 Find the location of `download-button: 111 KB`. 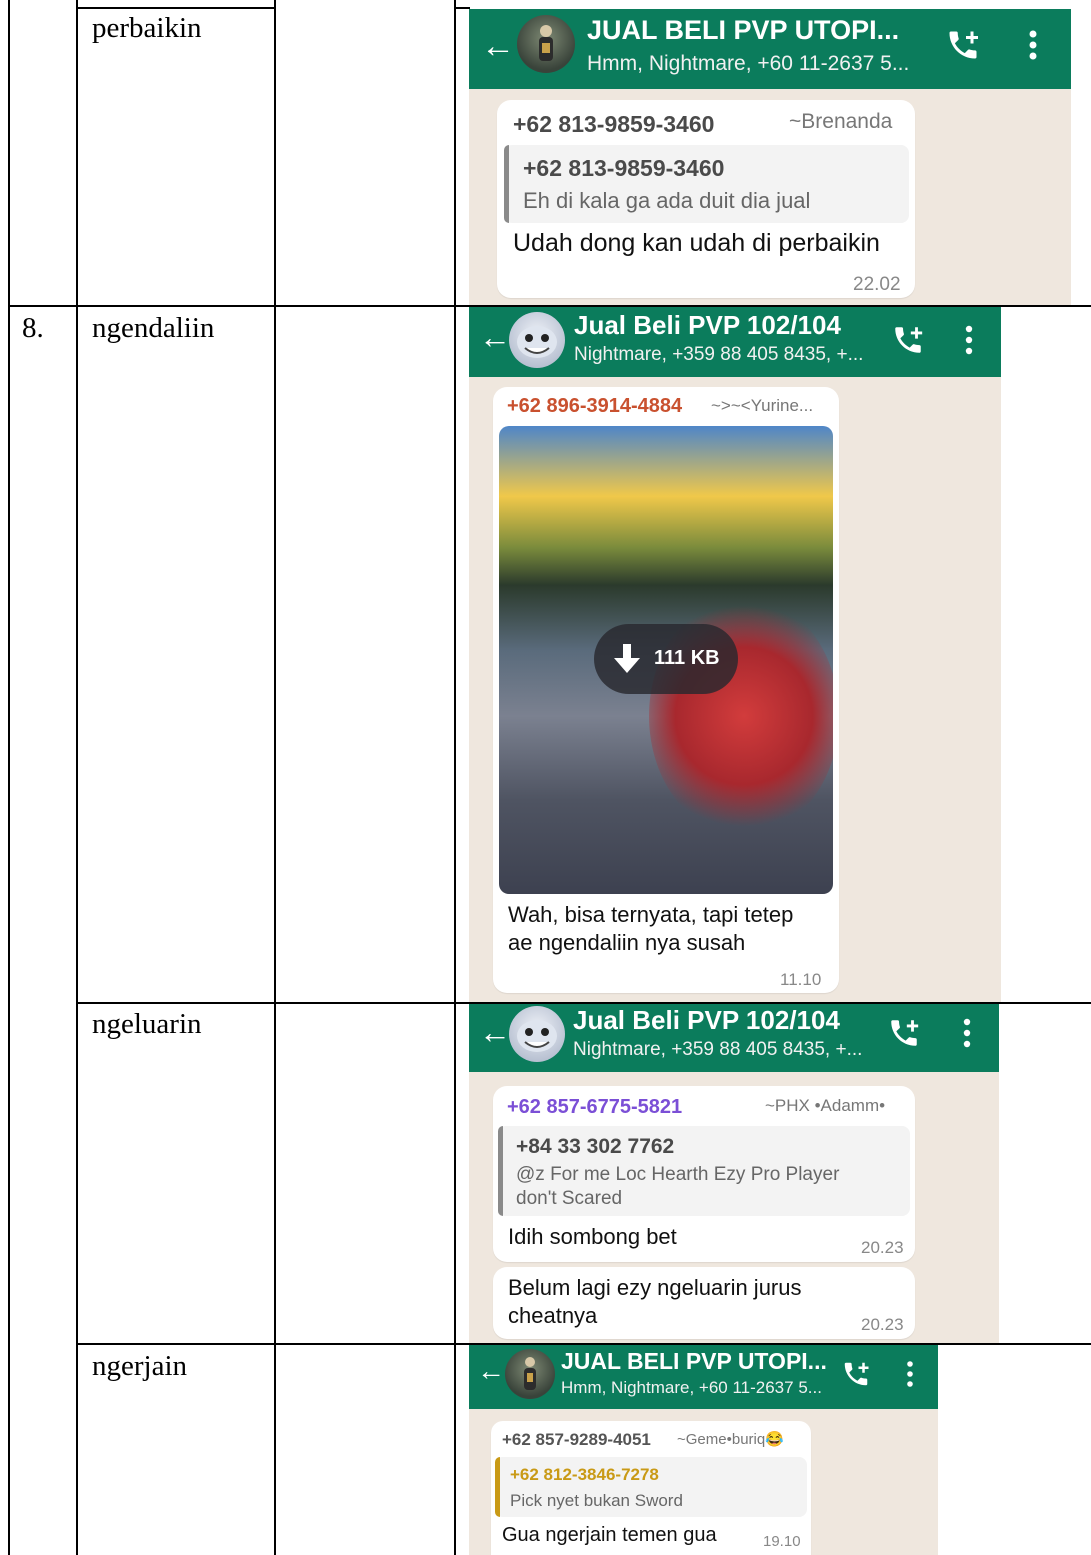

download-button: 111 KB is located at coordinates (666, 659).